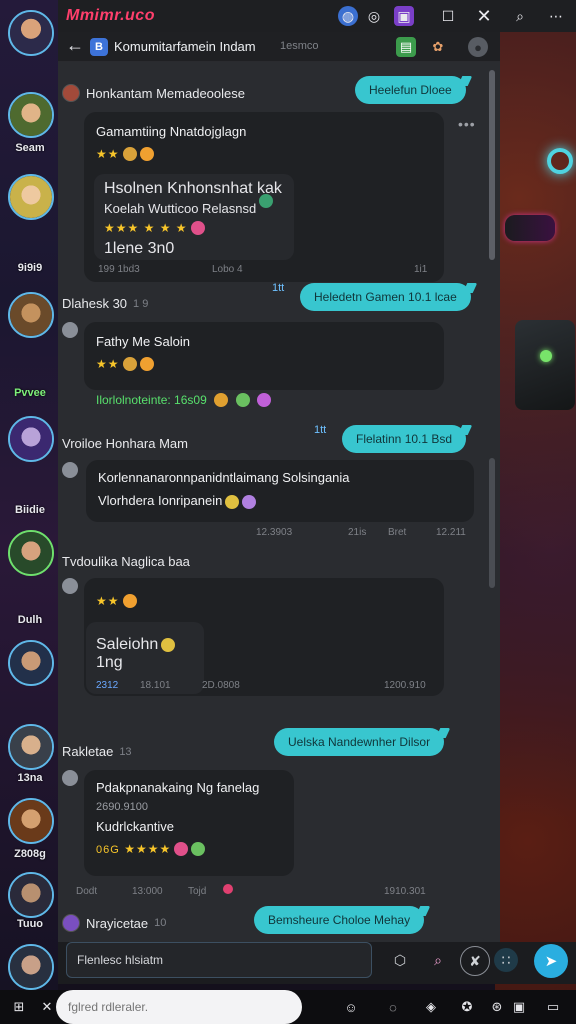  Describe the element at coordinates (478, 47) in the screenshot. I see `profile-icon: ●` at that location.